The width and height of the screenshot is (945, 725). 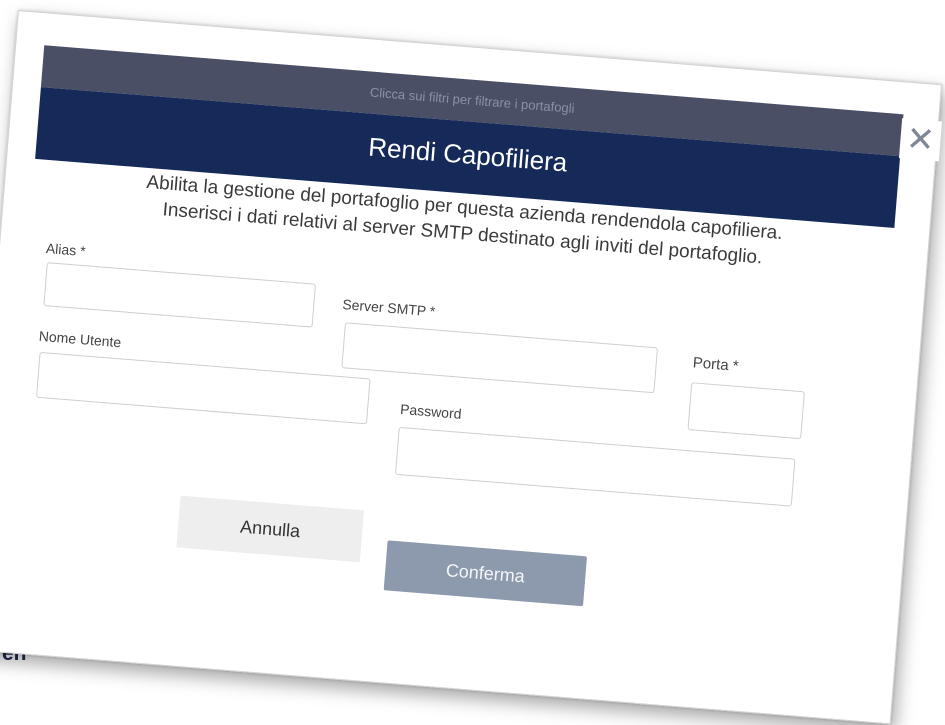 I want to click on port-label: Porta *, so click(x=716, y=364).